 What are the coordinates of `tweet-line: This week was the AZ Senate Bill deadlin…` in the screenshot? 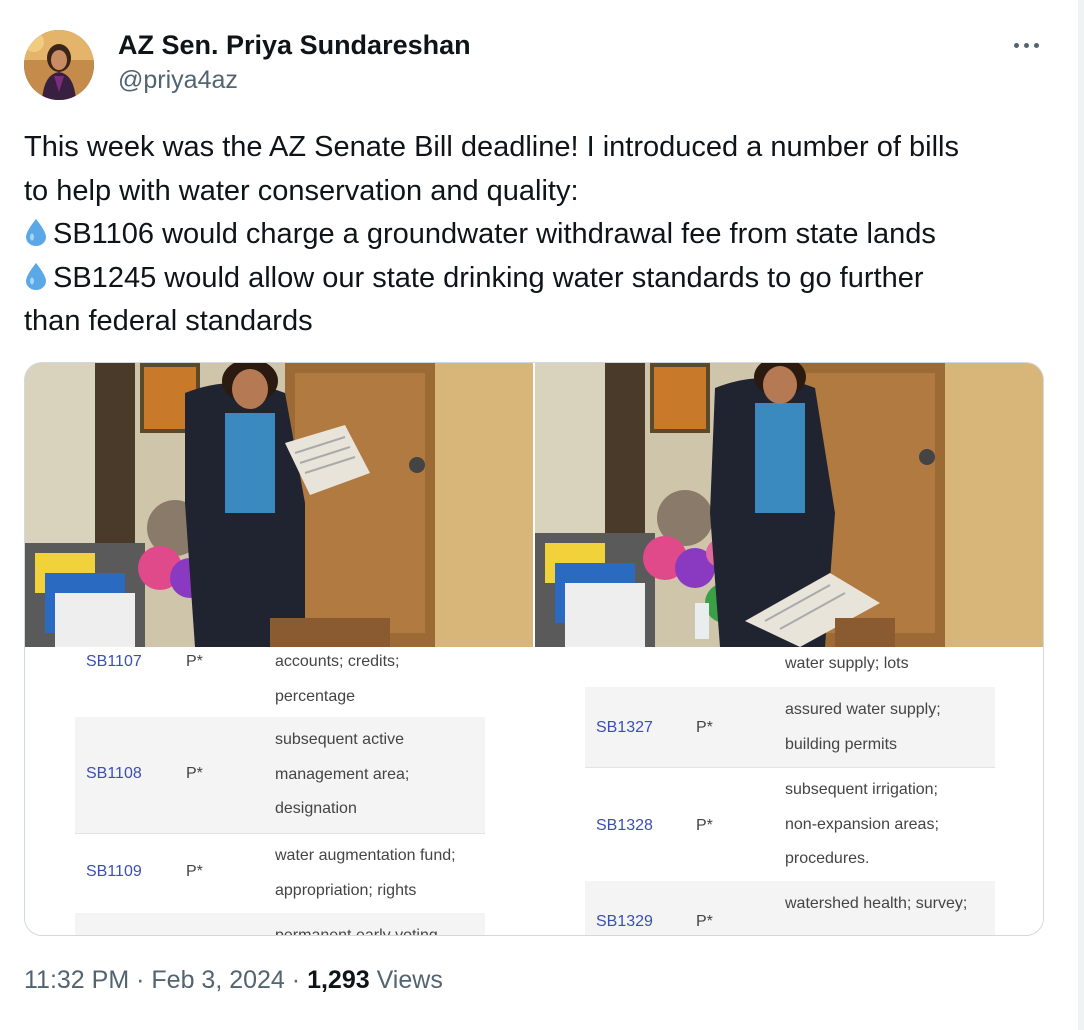 It's located at (491, 147).